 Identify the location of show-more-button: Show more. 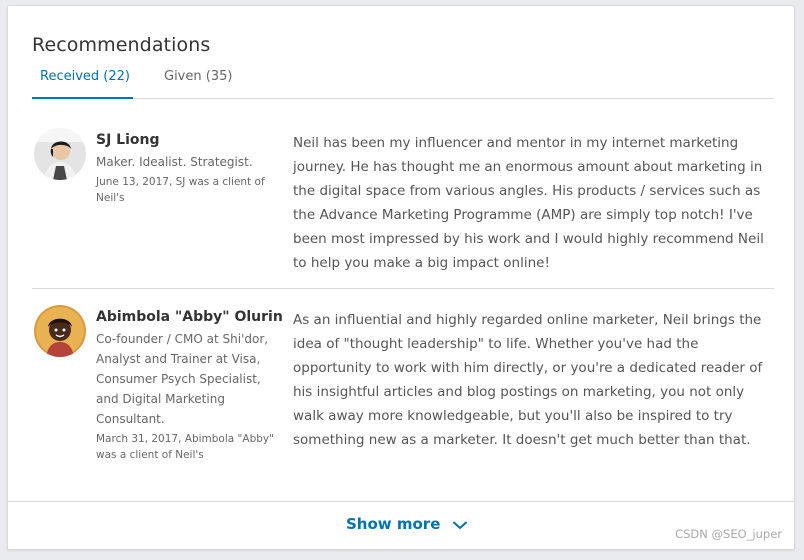
(406, 524).